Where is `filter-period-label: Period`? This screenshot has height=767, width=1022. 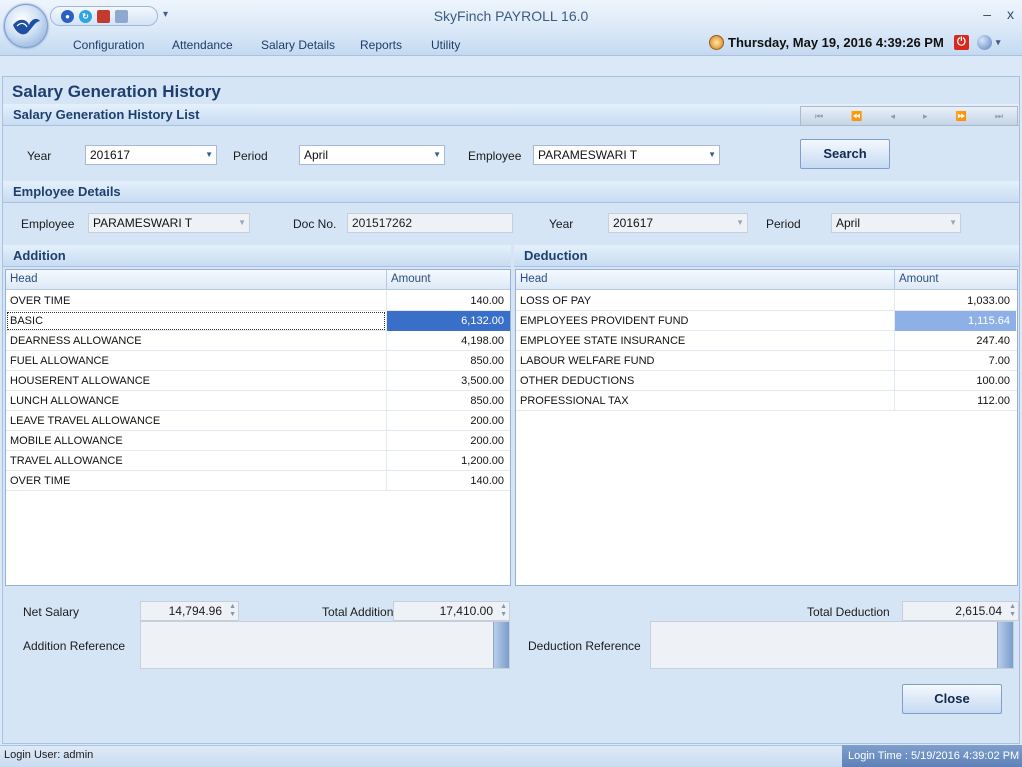 filter-period-label: Period is located at coordinates (250, 156).